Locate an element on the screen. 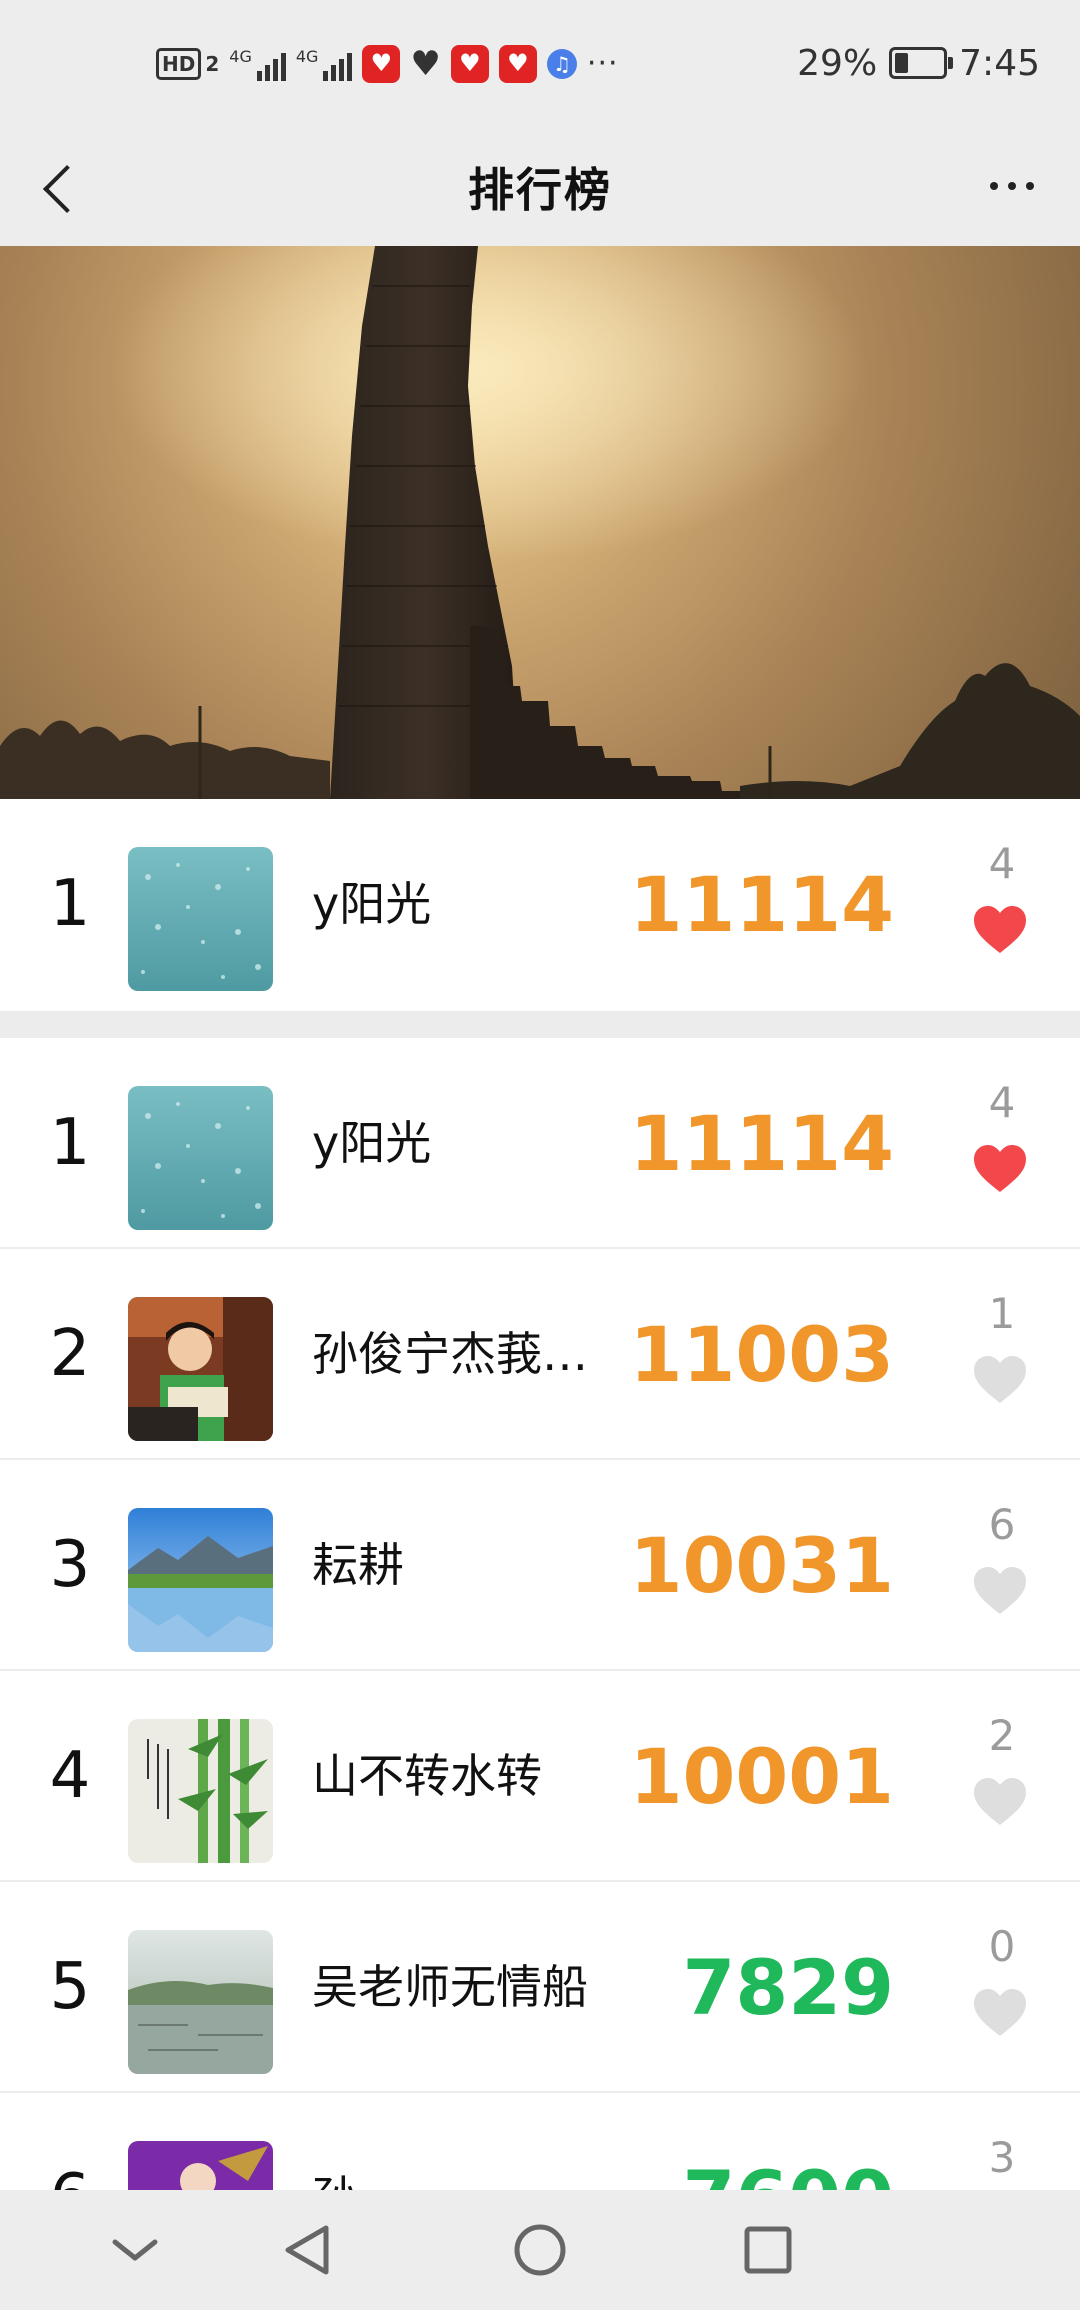 This screenshot has height=2310, width=1080. rank-number: 3 is located at coordinates (70, 1565).